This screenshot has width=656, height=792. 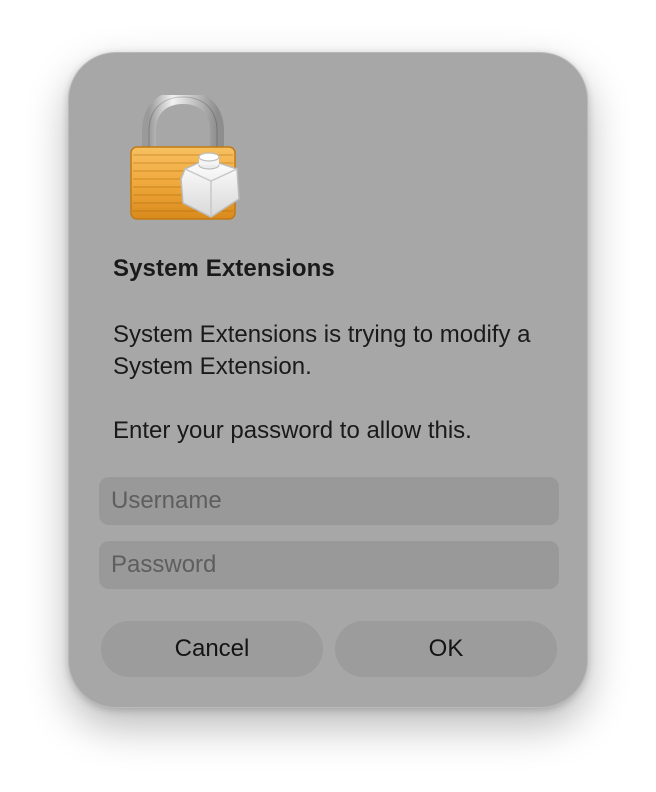 I want to click on dialog-title: System Extensions, so click(x=224, y=268).